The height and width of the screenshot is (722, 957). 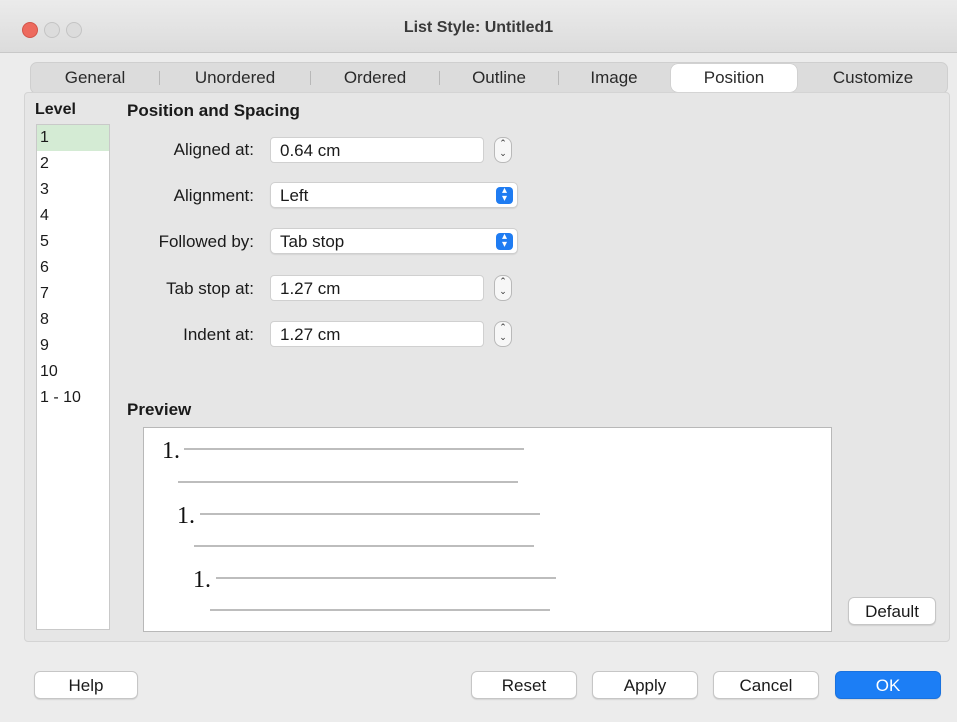 What do you see at coordinates (213, 110) in the screenshot?
I see `position-spacing-heading: Position and Spacing` at bounding box center [213, 110].